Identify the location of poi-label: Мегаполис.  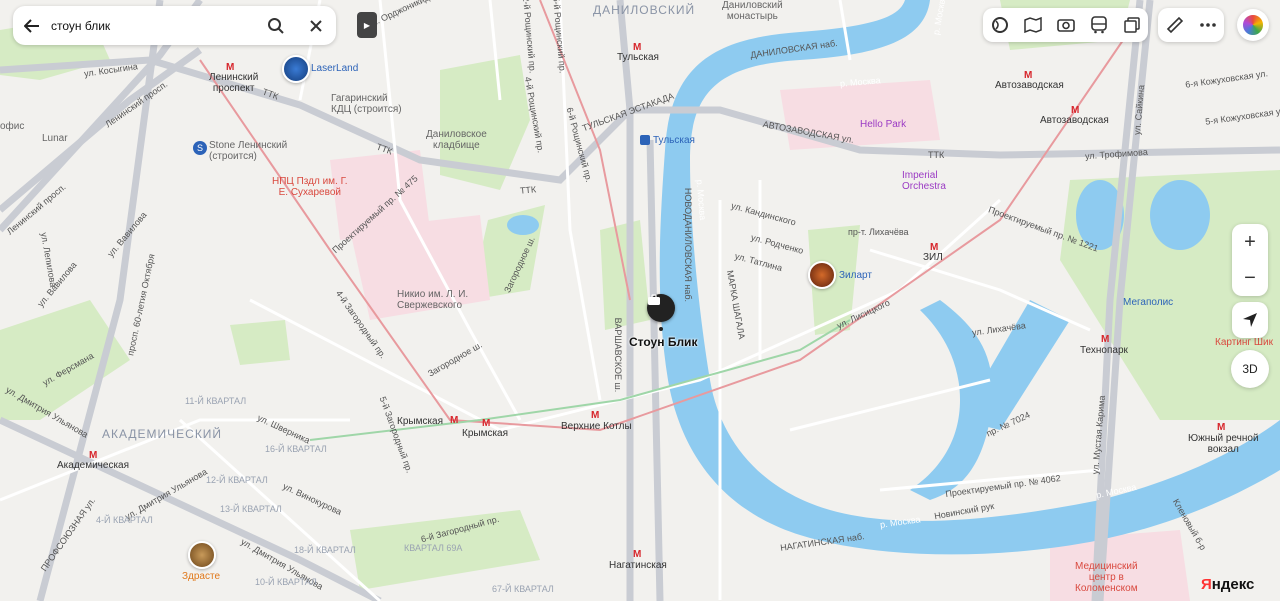
(1148, 302).